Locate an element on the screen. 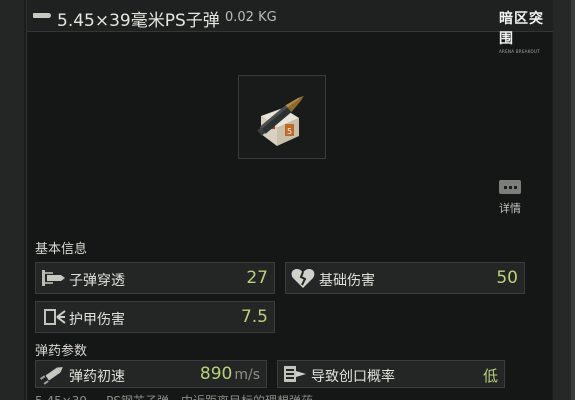 Image resolution: width=575 pixels, height=400 pixels. stat-value: 890 is located at coordinates (216, 374).